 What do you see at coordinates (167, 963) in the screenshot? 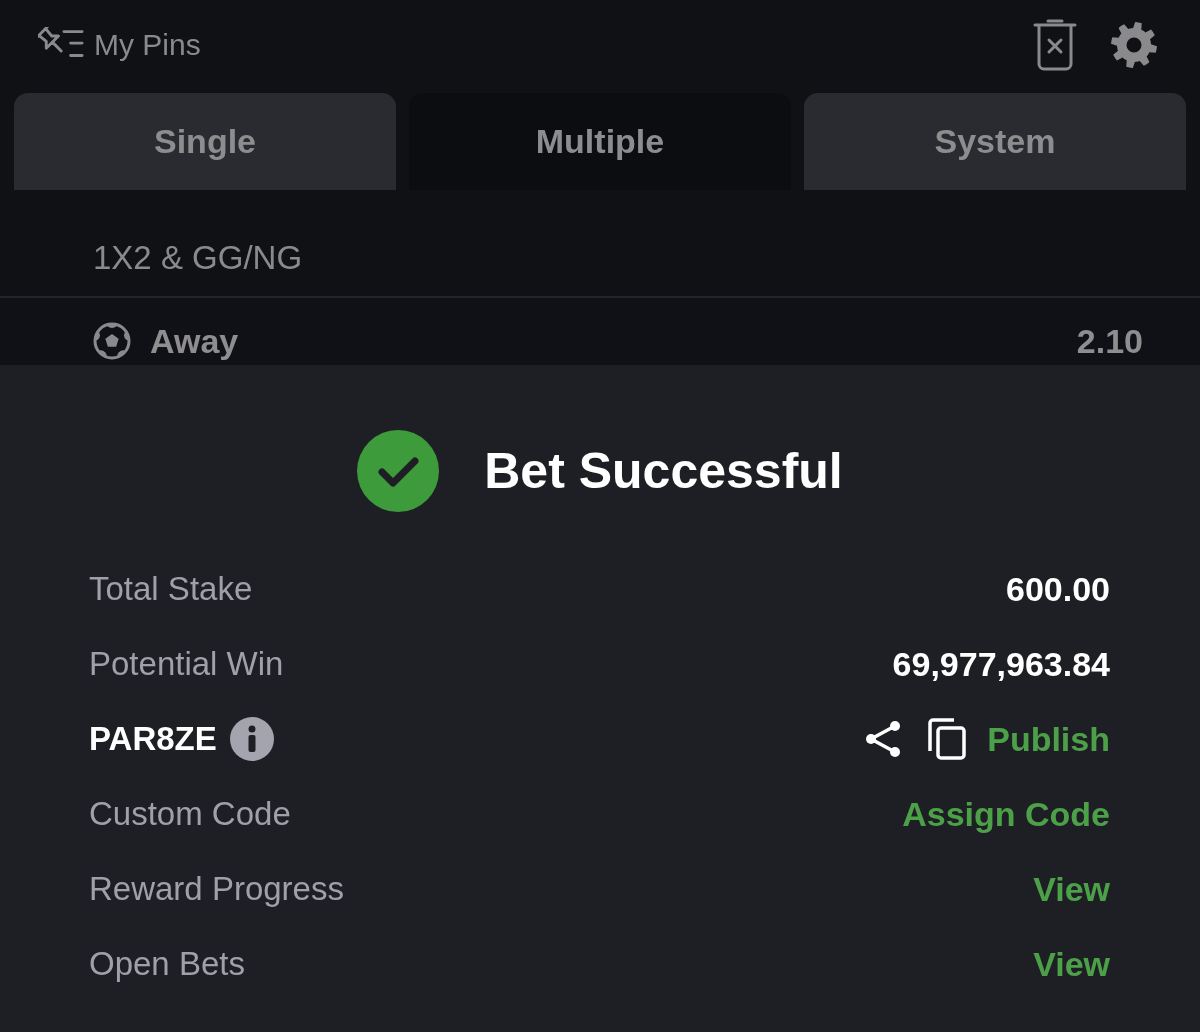
I see `summary-label: Open Bets` at bounding box center [167, 963].